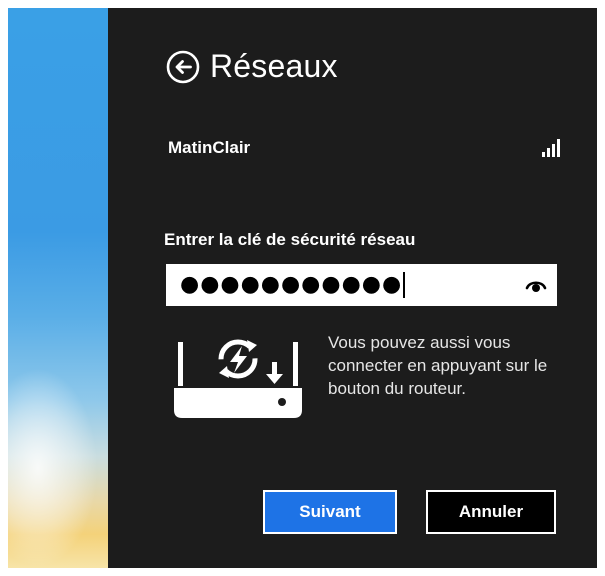  I want to click on wifi-signal-bars-icon, so click(551, 148).